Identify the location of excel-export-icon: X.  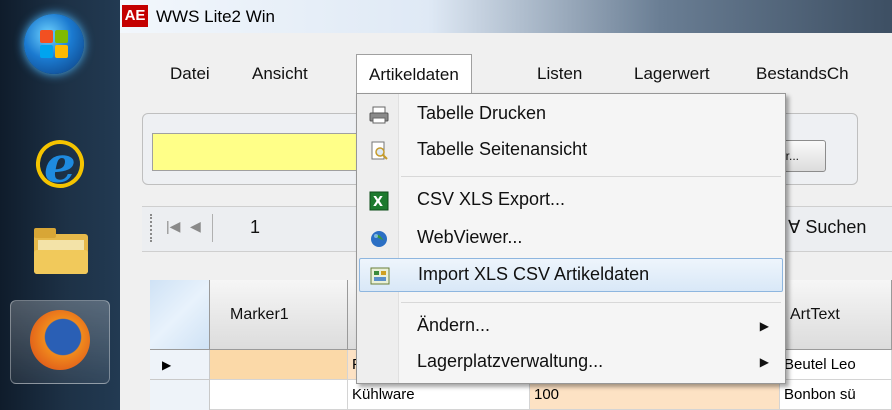
(379, 201).